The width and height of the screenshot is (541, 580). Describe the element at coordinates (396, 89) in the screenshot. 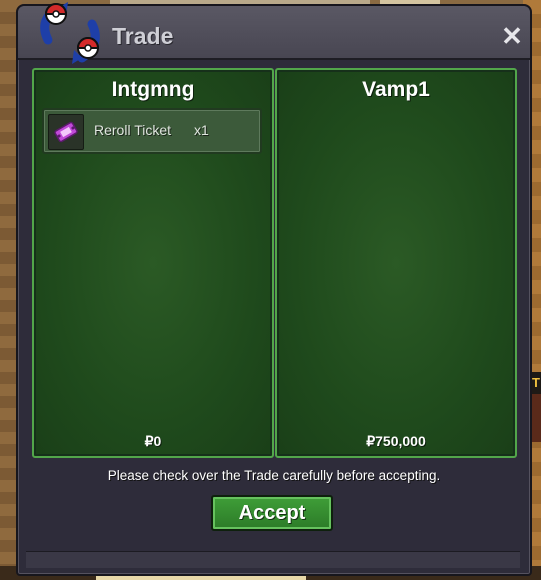

I see `player-name: Vamp1` at that location.